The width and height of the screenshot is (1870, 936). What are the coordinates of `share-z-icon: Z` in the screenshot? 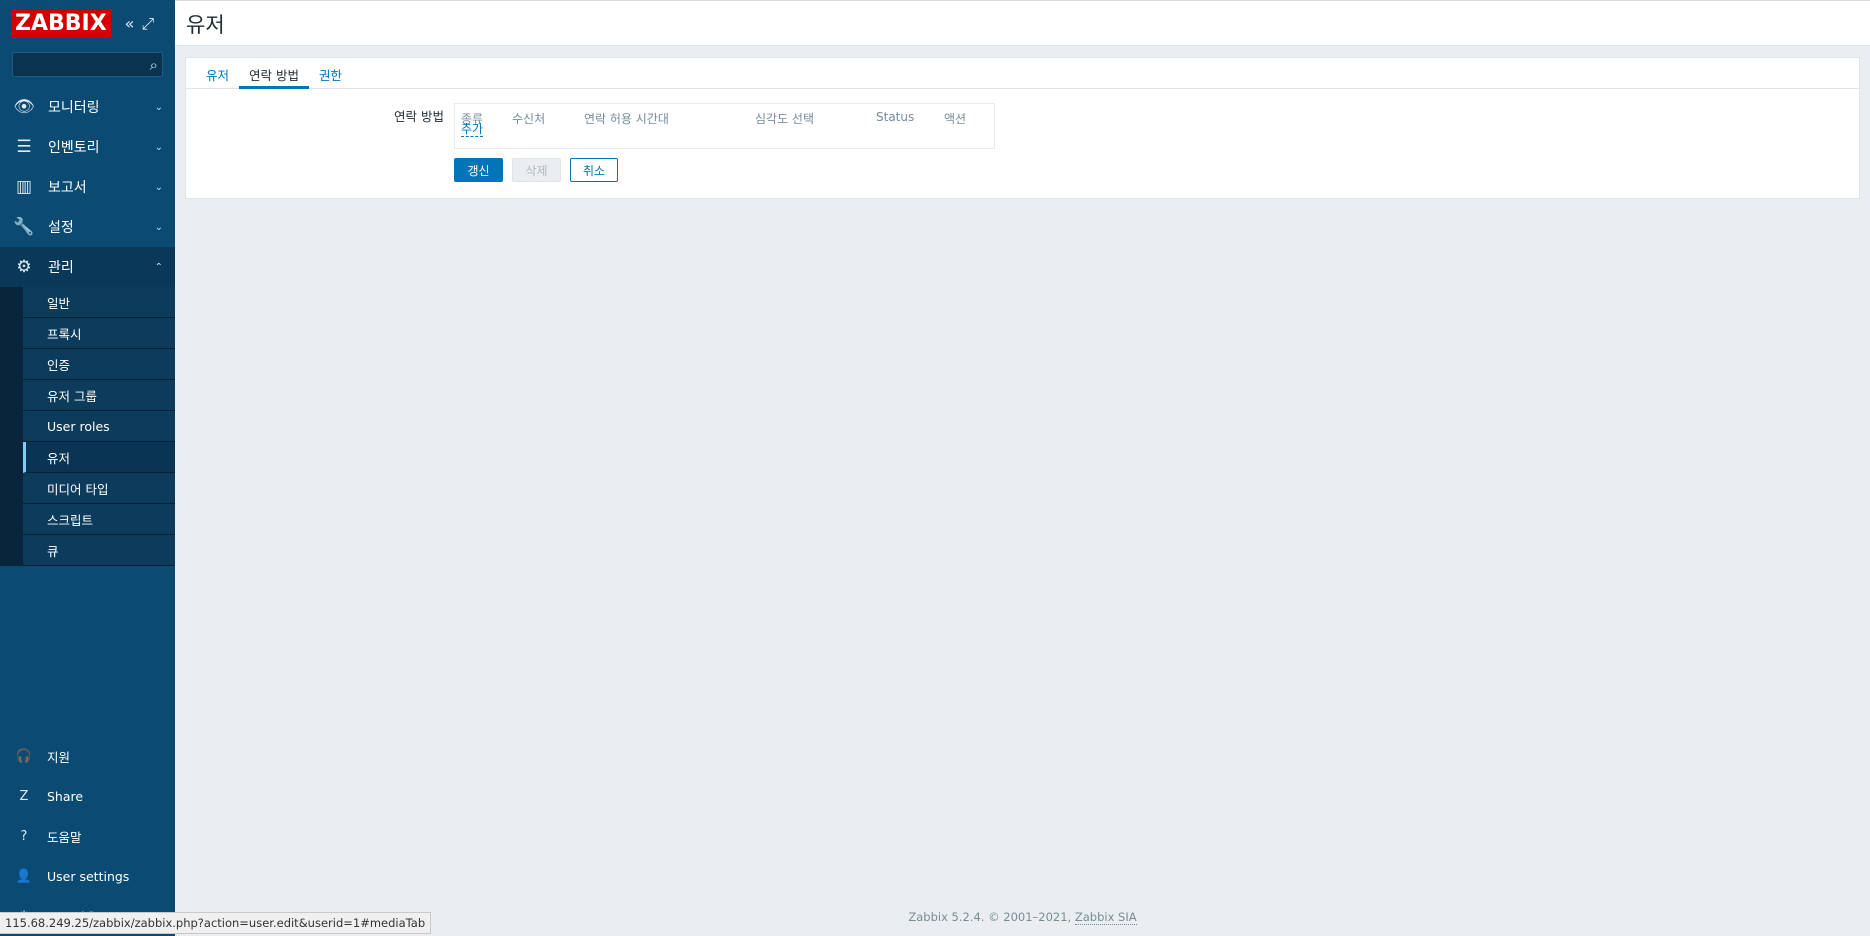 It's located at (24, 796).